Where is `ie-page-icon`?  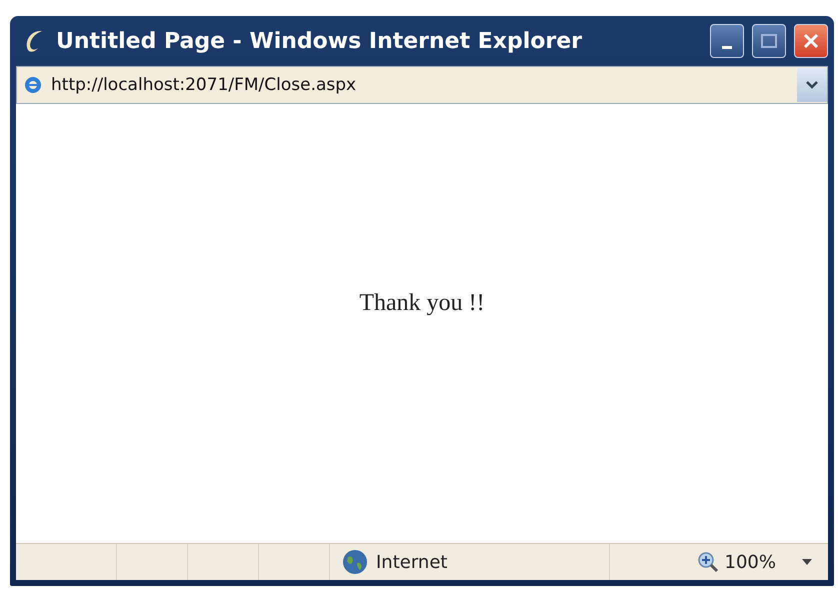 ie-page-icon is located at coordinates (33, 85).